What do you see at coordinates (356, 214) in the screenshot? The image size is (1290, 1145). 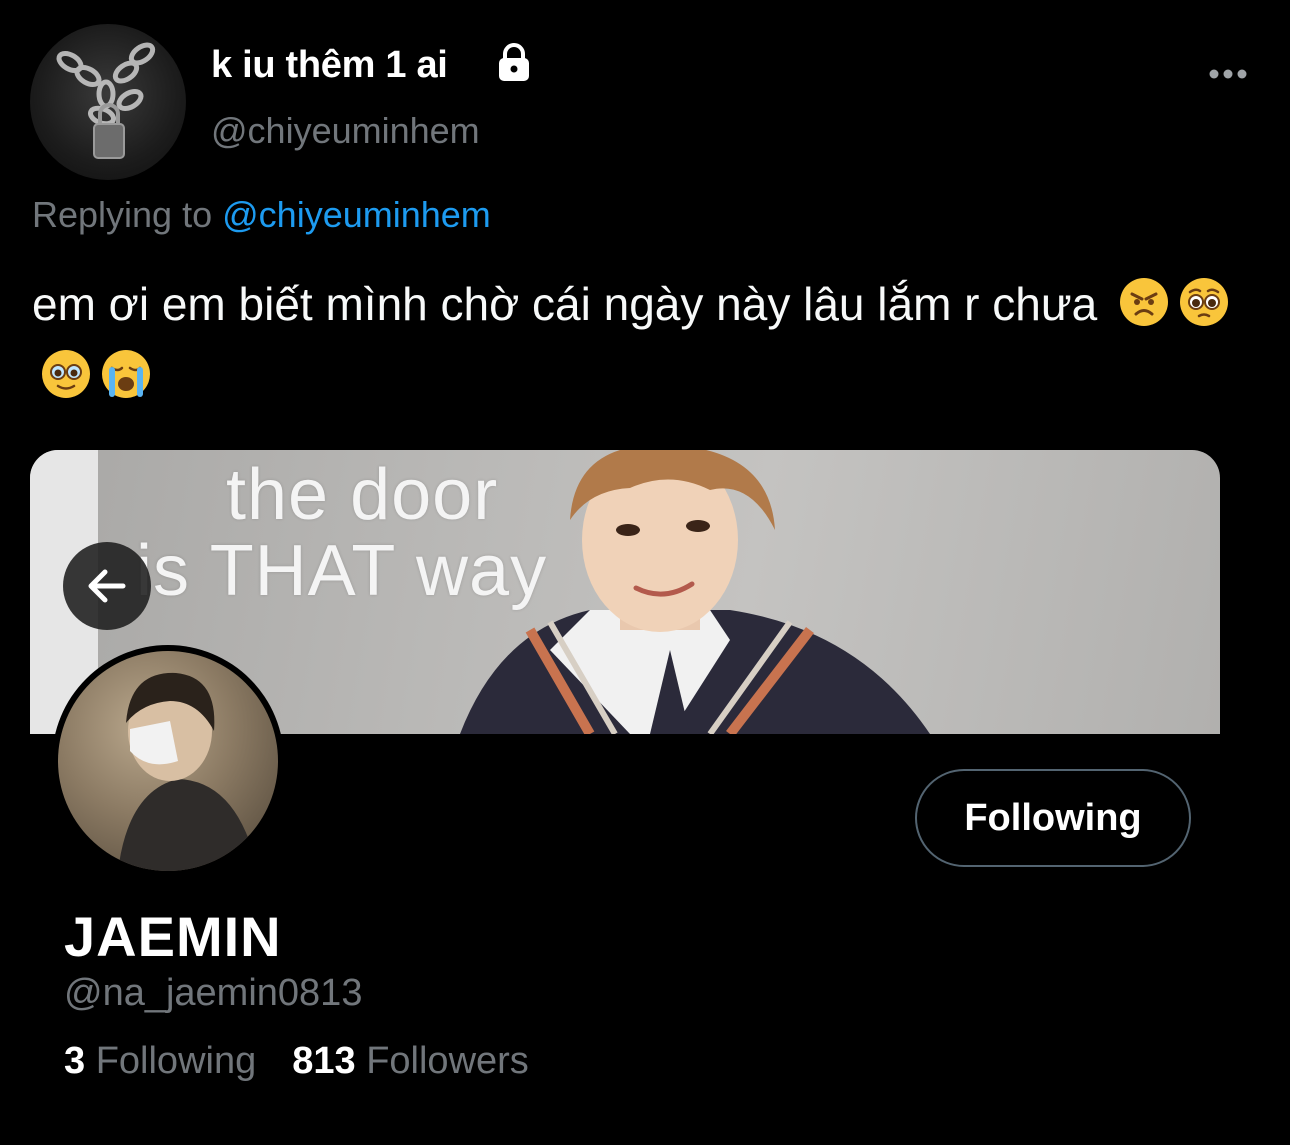 I see `replying-to-mention: @chiyeuminhem` at bounding box center [356, 214].